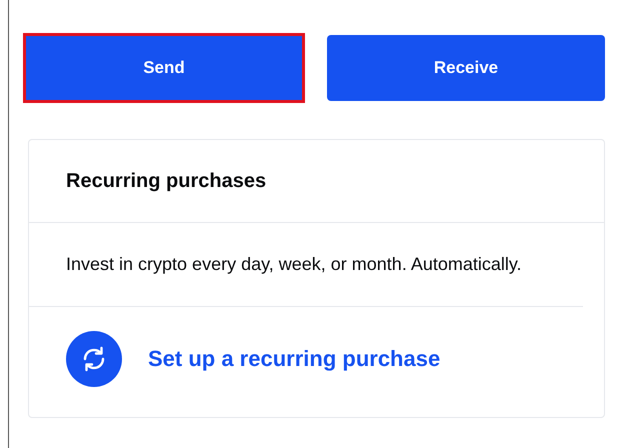 The width and height of the screenshot is (619, 448). I want to click on send-button: Send, so click(164, 68).